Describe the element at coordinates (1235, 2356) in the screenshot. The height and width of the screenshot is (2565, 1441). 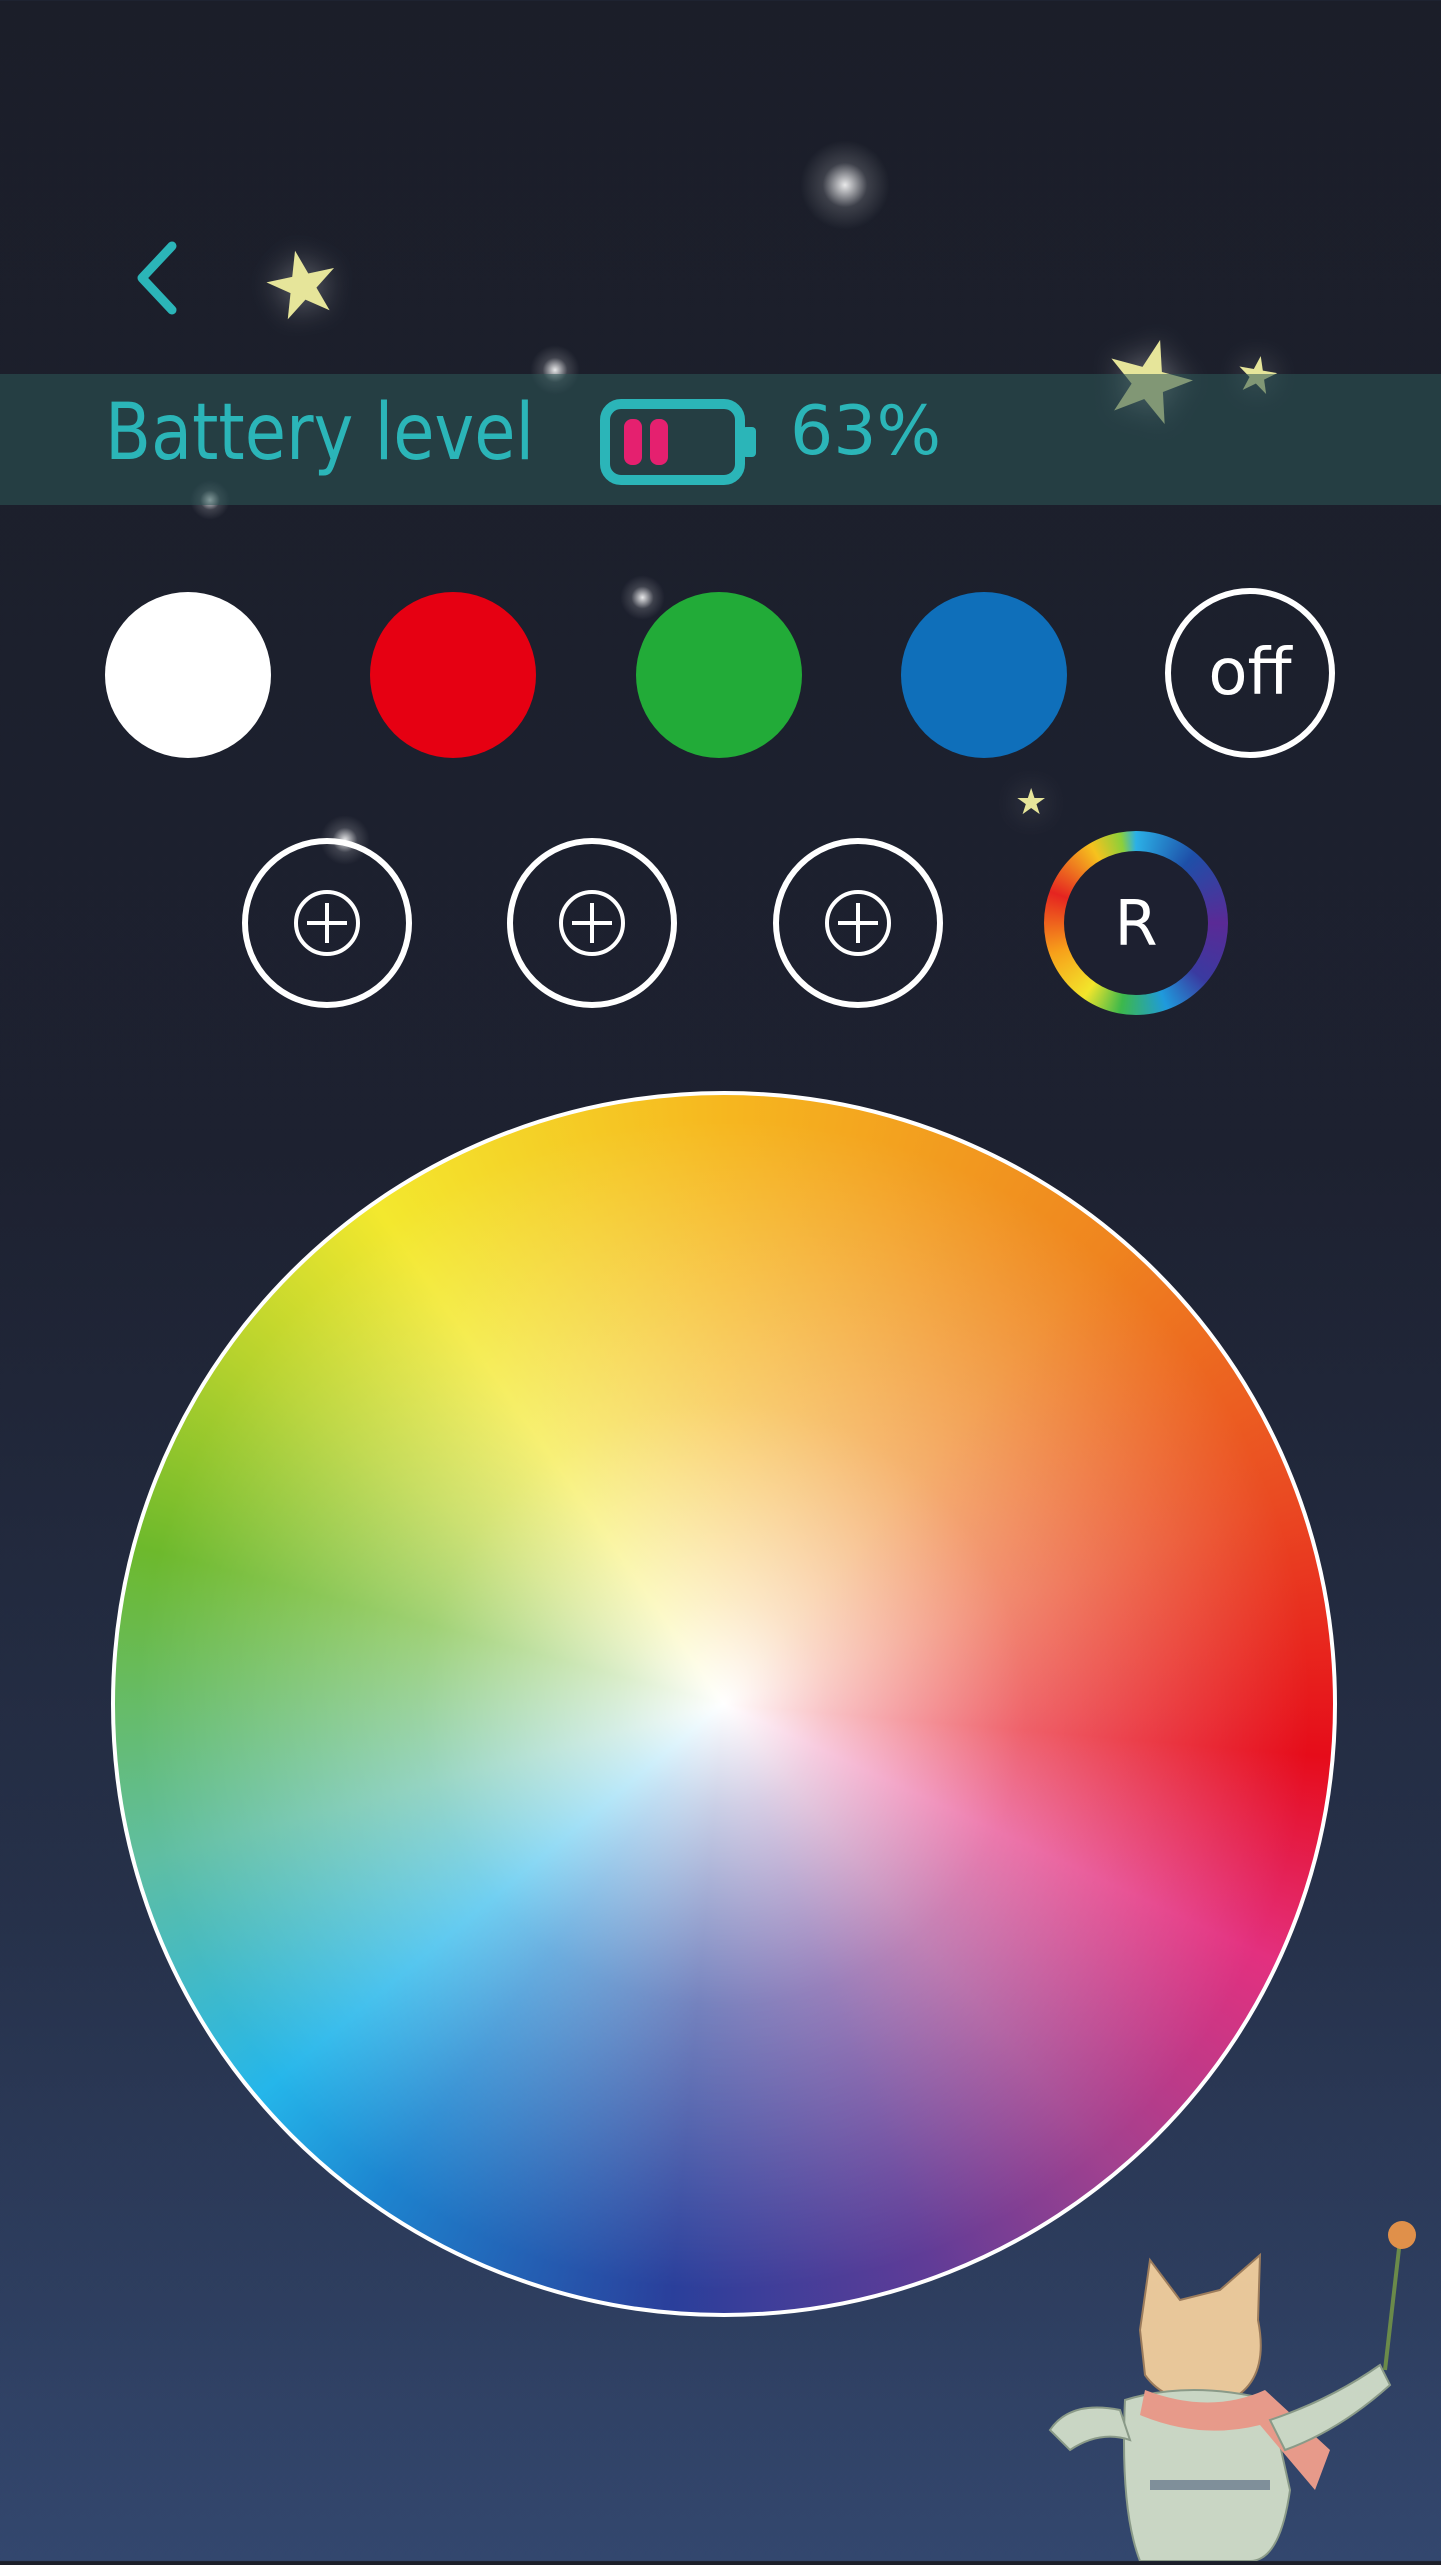
I see `cat-illustration` at that location.